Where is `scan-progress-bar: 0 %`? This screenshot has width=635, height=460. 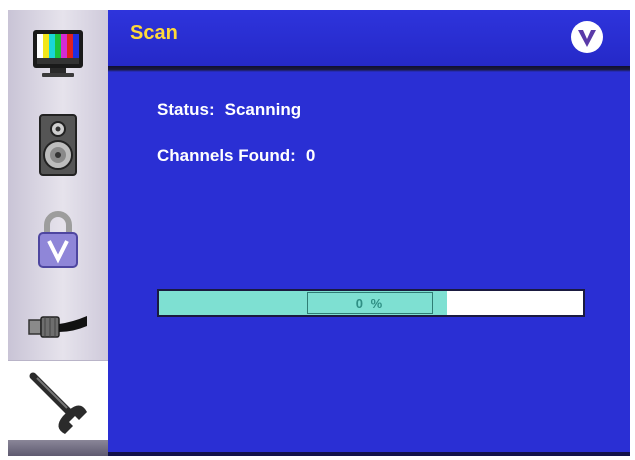
scan-progress-bar: 0 % is located at coordinates (371, 303).